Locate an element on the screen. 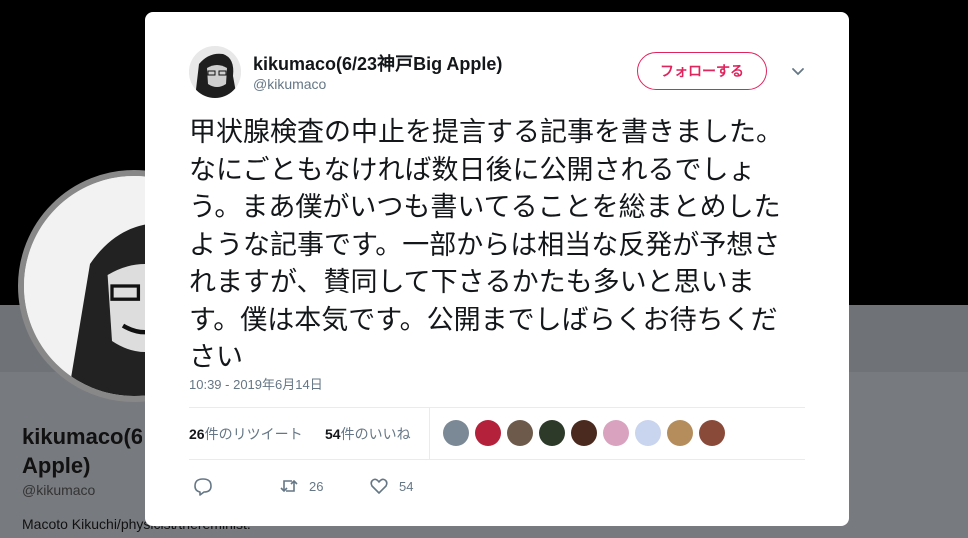  retweet-stat: 26件のリツイート is located at coordinates (246, 434).